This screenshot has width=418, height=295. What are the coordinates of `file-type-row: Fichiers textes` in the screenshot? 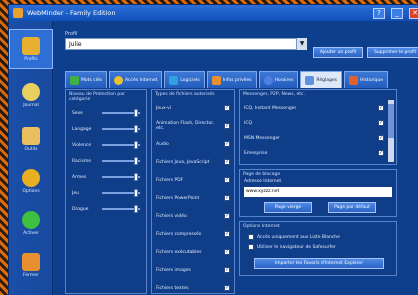 It's located at (193, 287).